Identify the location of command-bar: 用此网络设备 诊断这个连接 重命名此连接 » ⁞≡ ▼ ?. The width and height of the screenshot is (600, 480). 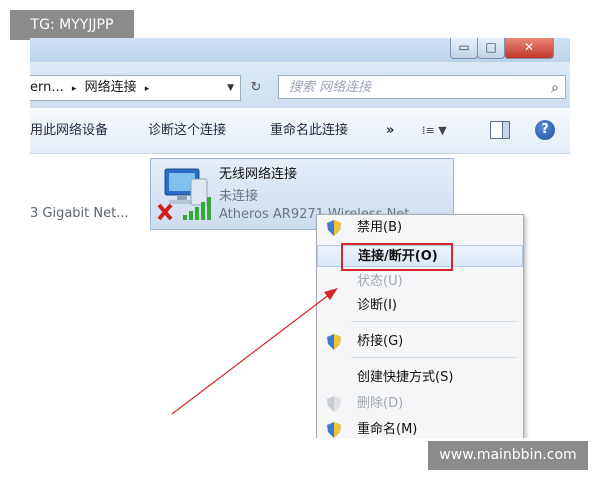
(300, 131).